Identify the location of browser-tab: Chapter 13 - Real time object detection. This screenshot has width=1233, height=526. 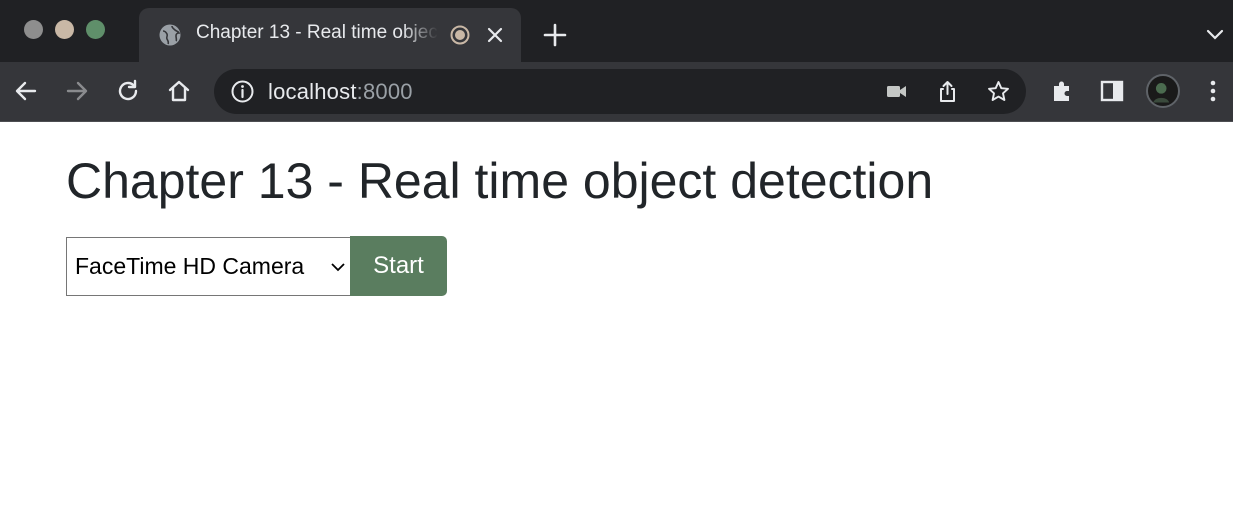
(330, 35).